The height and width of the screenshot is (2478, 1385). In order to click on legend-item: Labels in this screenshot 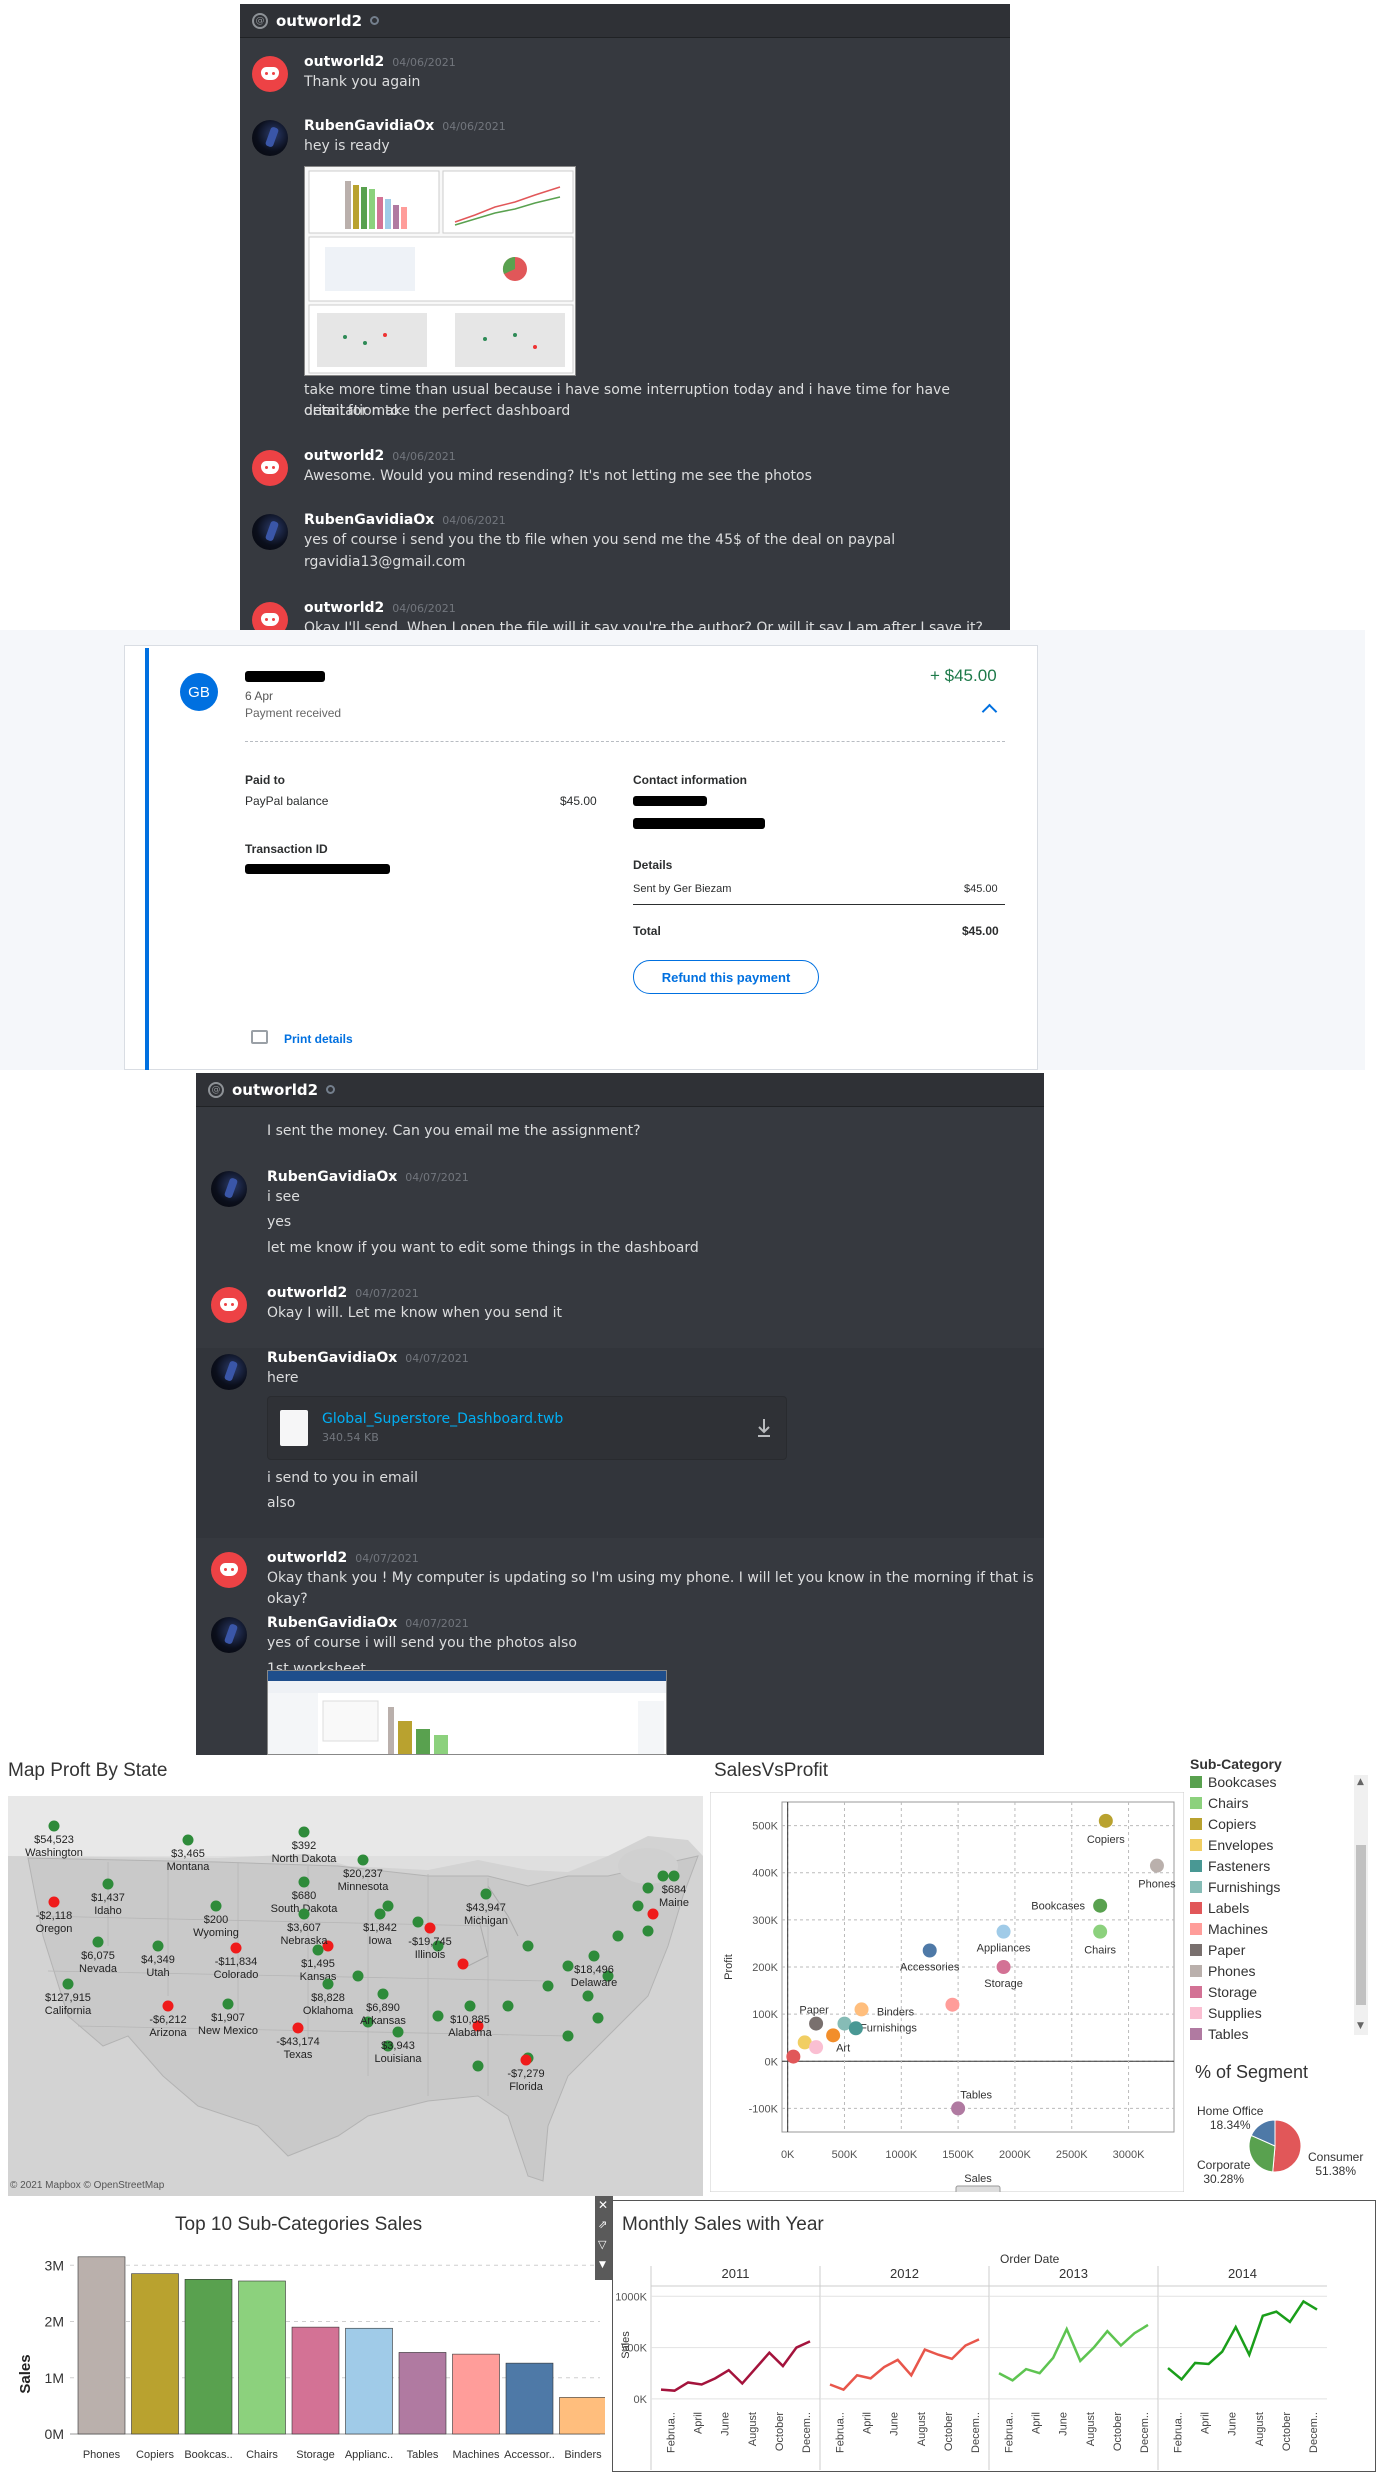, I will do `click(1219, 1908)`.